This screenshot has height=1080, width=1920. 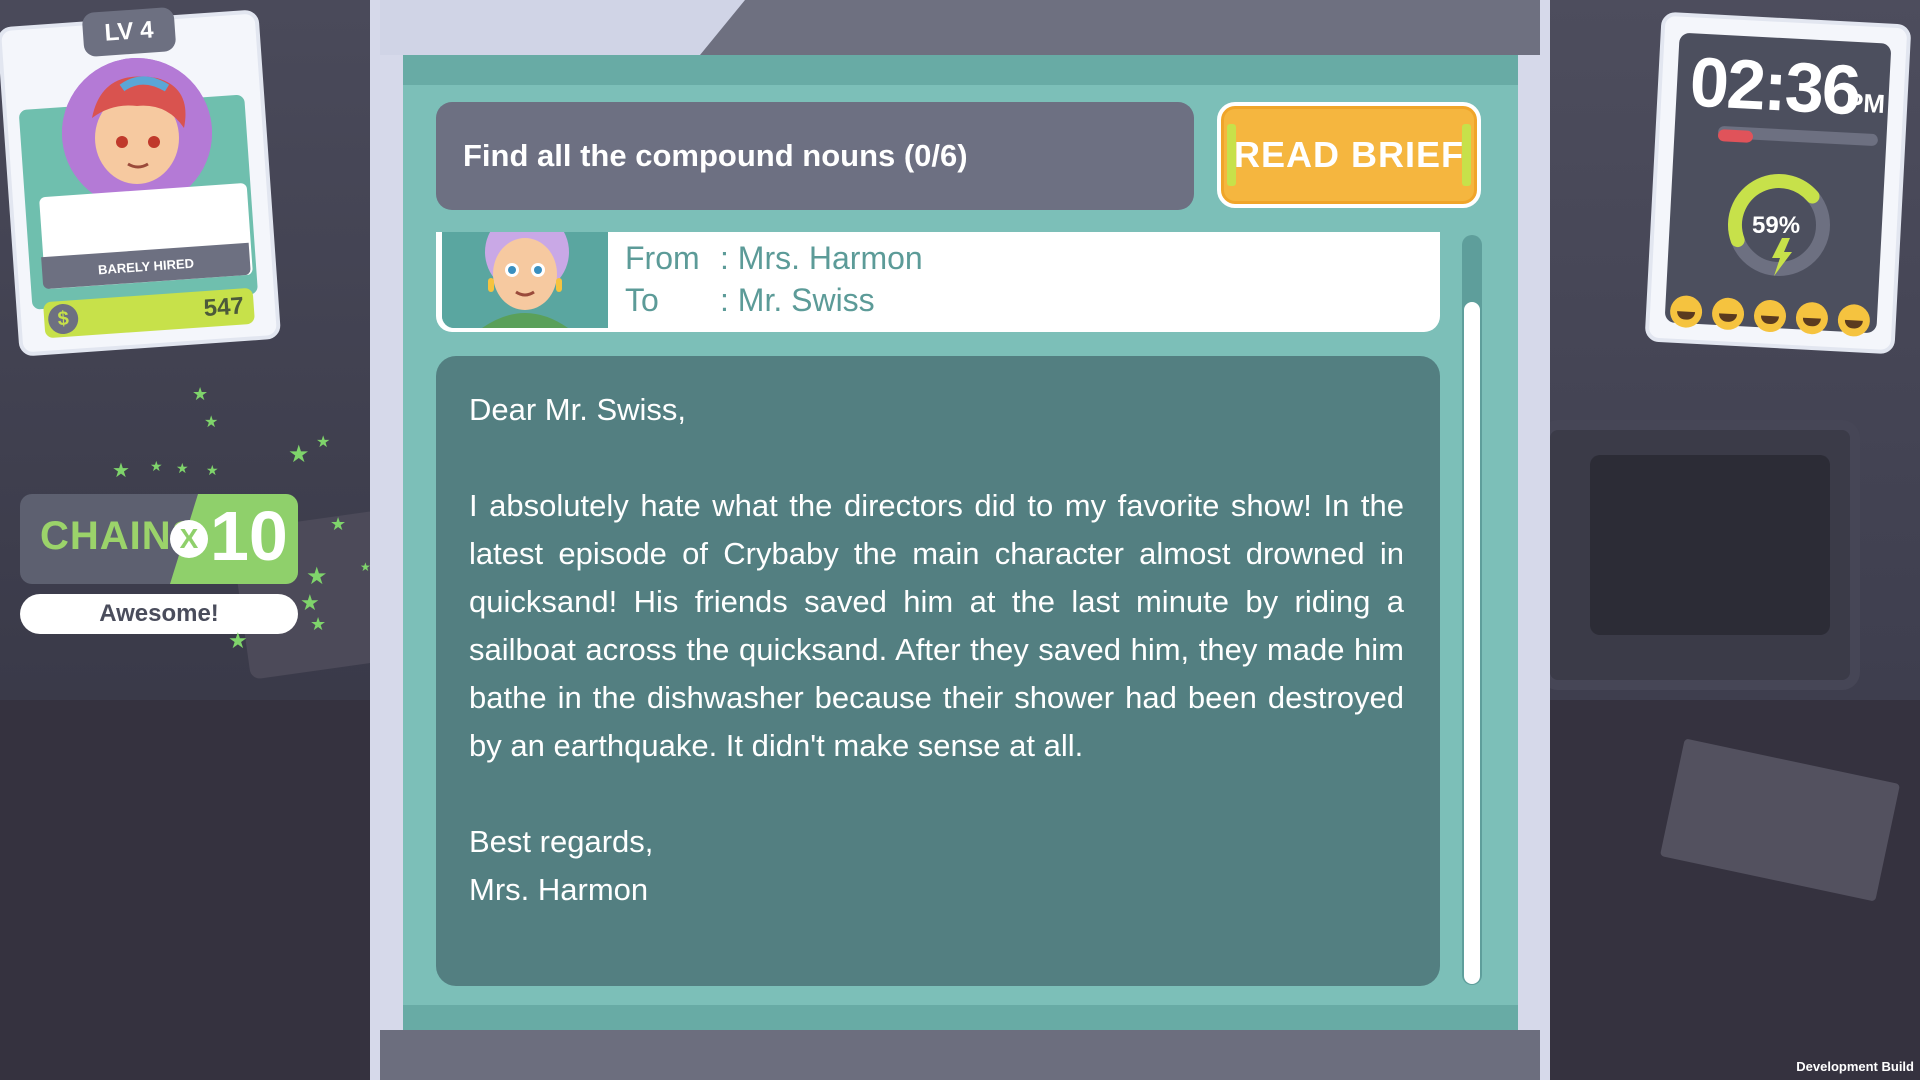 What do you see at coordinates (1865, 103) in the screenshot?
I see `clock-period: PM` at bounding box center [1865, 103].